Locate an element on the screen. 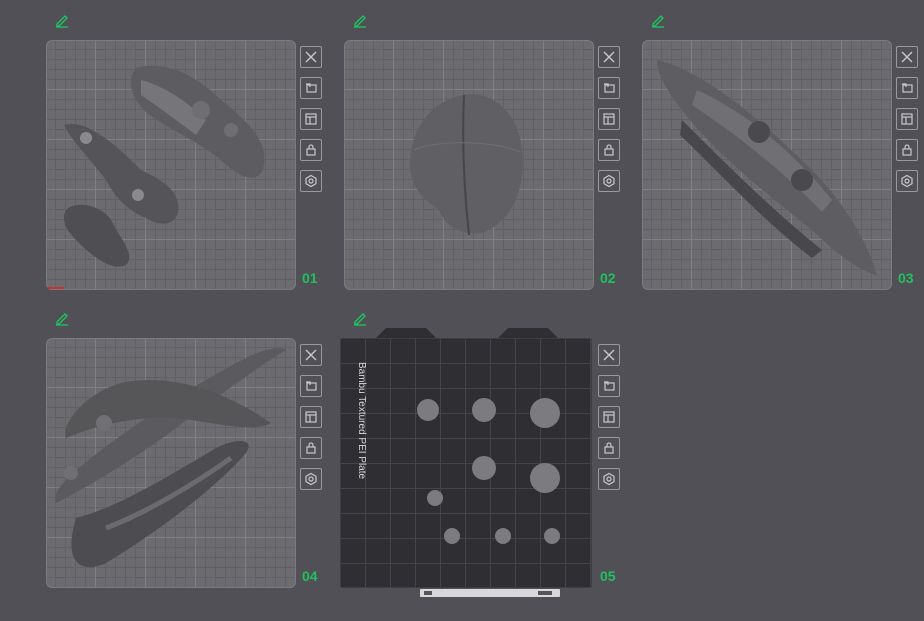 The image size is (924, 621). plate-slot-01: 01 is located at coordinates (191, 146).